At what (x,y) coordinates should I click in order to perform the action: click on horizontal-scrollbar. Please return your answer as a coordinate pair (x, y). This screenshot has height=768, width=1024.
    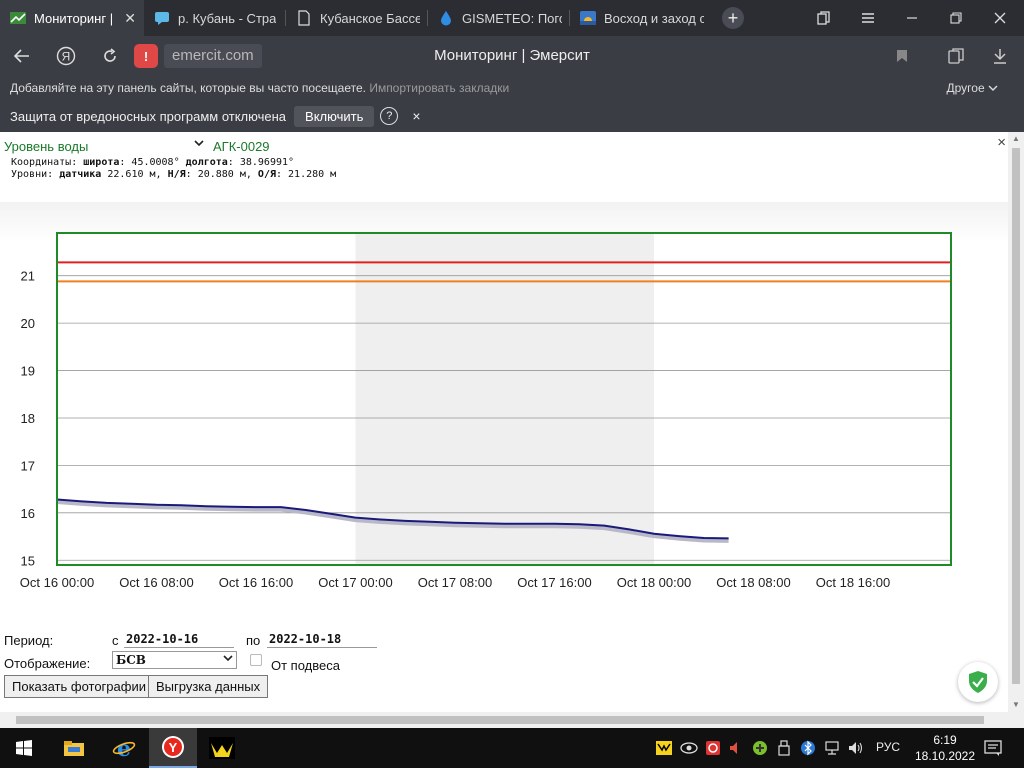
    Looking at the image, I should click on (512, 720).